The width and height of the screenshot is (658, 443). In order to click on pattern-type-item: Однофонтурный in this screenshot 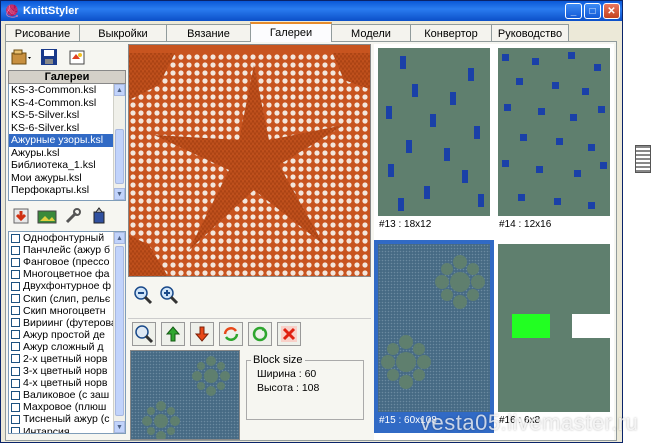, I will do `click(62, 238)`.